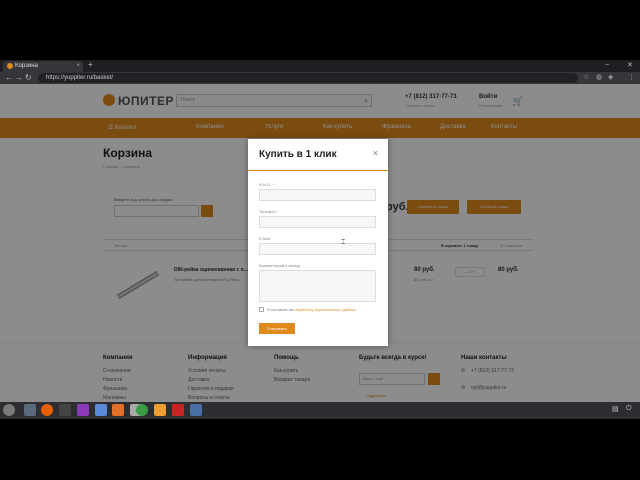 Image resolution: width=640 pixels, height=480 pixels. What do you see at coordinates (267, 184) in the screenshot?
I see `name-label: Ф.И.О. *` at bounding box center [267, 184].